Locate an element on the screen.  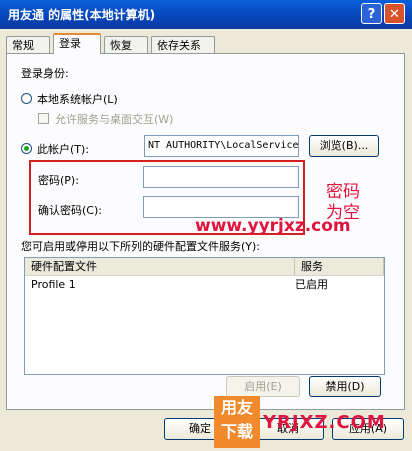
enable-button: 启用(E) is located at coordinates (263, 386).